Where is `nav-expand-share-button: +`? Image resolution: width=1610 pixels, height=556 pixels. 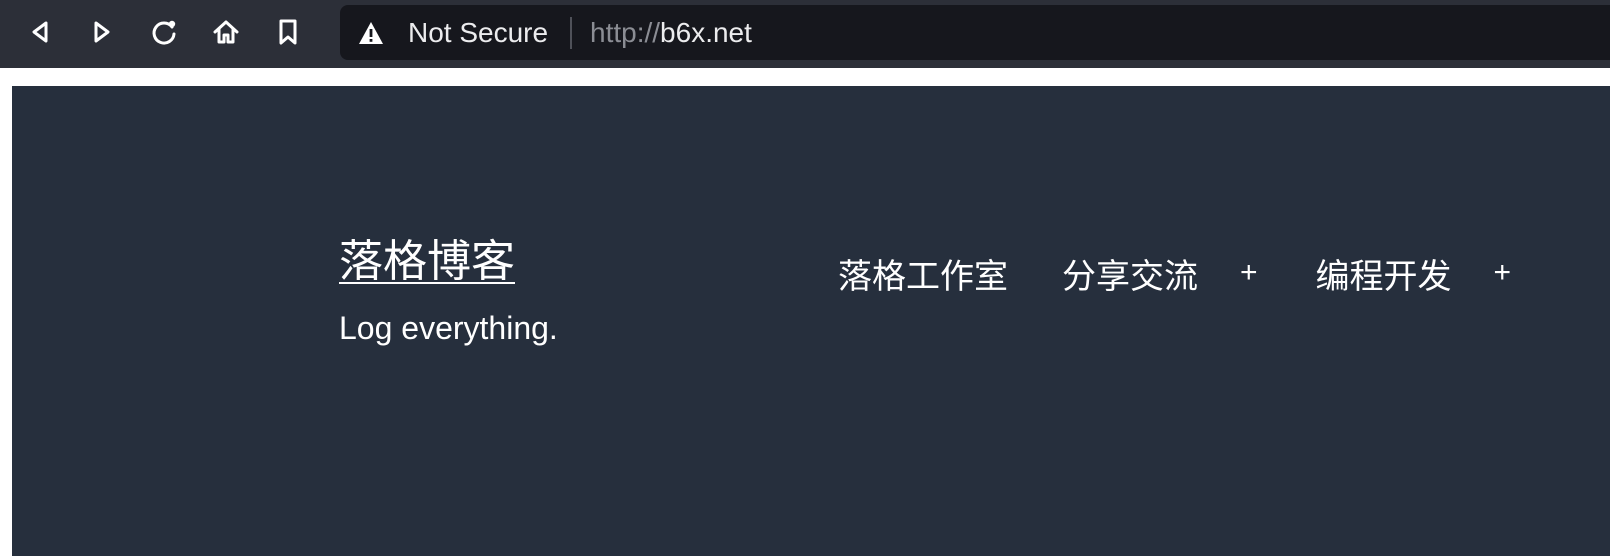
nav-expand-share-button: + is located at coordinates (1249, 273).